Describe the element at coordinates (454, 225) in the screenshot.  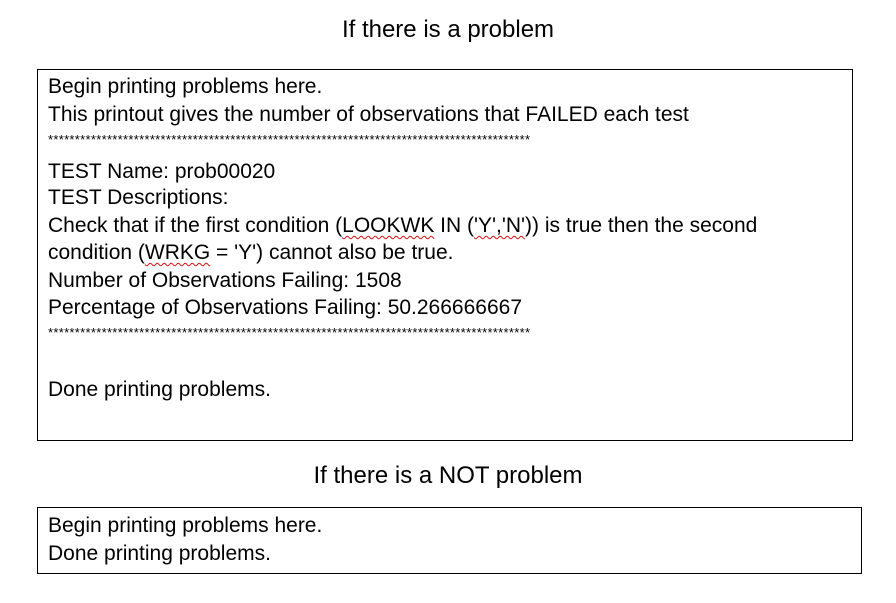
I see `desc-text-c: IN (` at that location.